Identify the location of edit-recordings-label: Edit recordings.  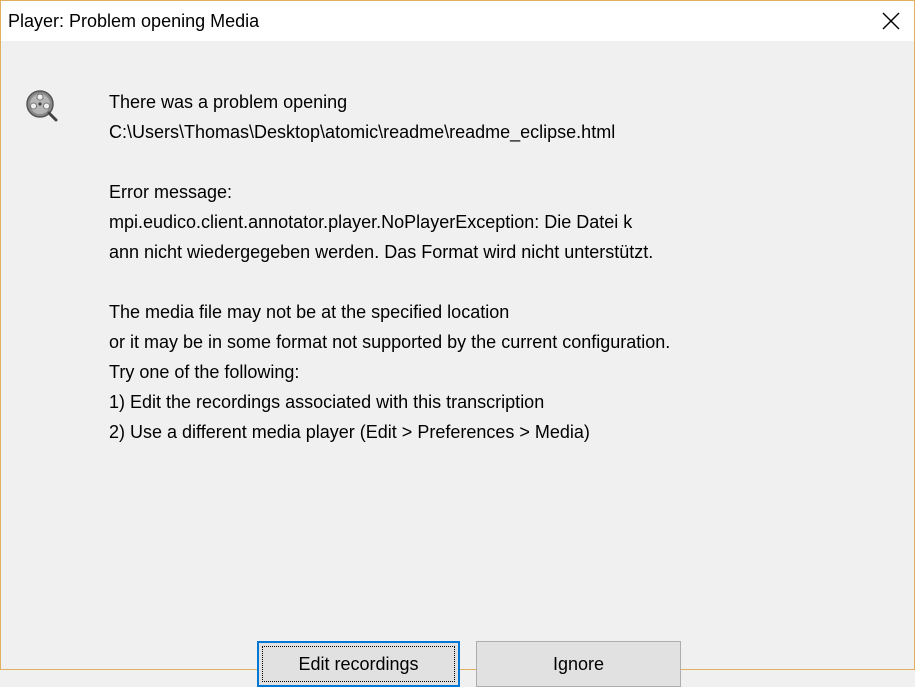
(358, 663).